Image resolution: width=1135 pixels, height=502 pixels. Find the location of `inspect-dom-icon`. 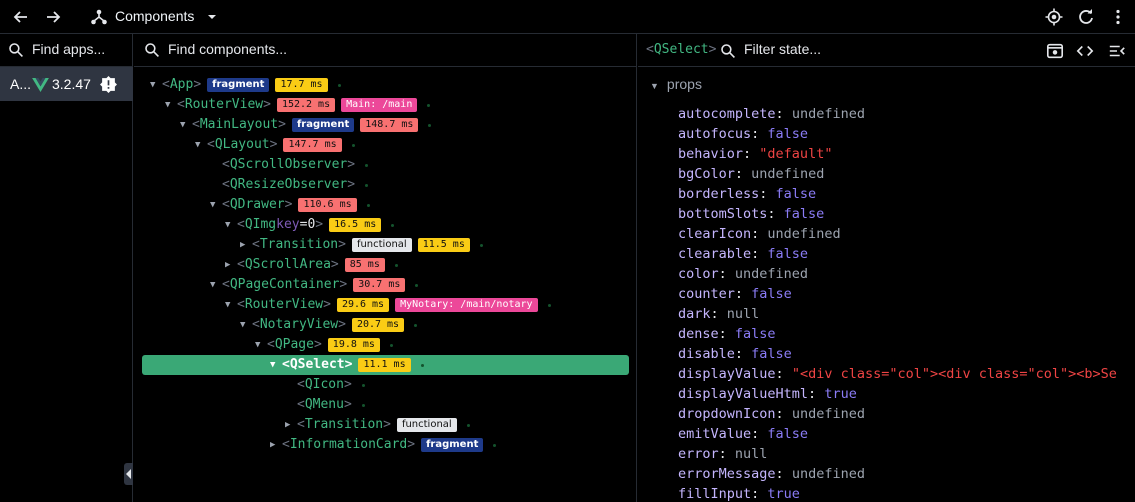

inspect-dom-icon is located at coordinates (1055, 51).